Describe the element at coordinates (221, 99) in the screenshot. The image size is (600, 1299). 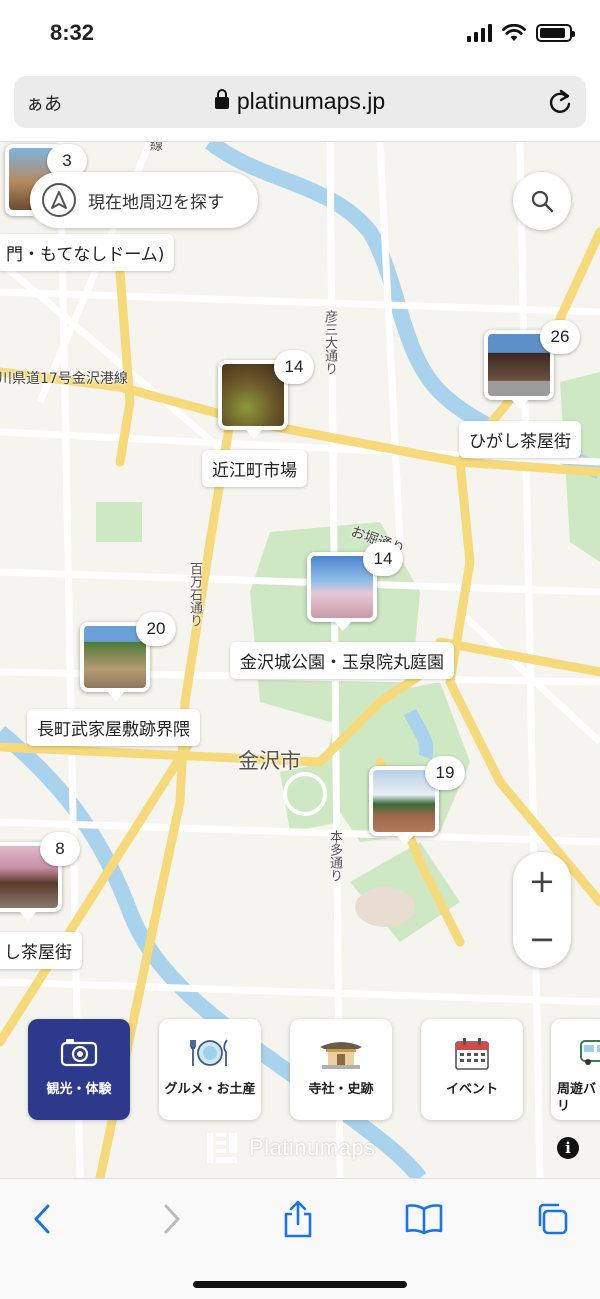
I see `lock-icon` at that location.